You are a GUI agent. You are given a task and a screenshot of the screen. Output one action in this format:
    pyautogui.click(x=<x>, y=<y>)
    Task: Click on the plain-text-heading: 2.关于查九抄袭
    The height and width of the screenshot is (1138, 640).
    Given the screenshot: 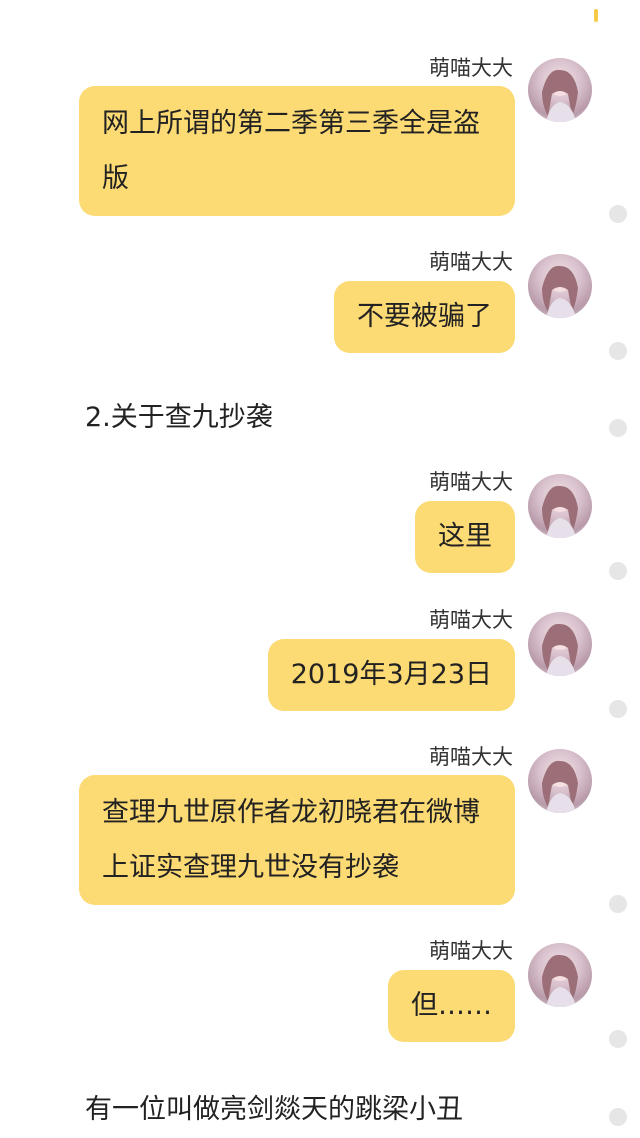 What is the action you would take?
    pyautogui.click(x=179, y=417)
    